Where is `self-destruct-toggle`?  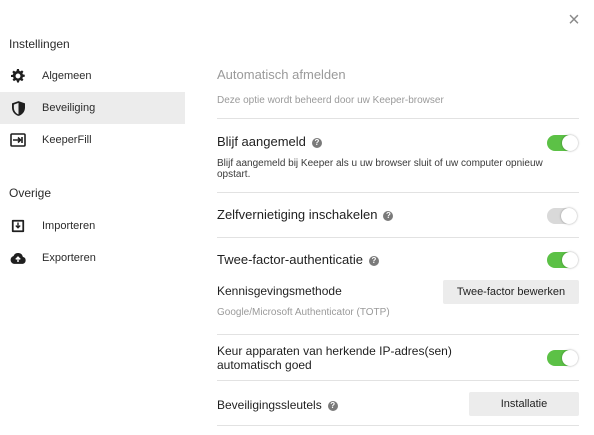 self-destruct-toggle is located at coordinates (562, 216).